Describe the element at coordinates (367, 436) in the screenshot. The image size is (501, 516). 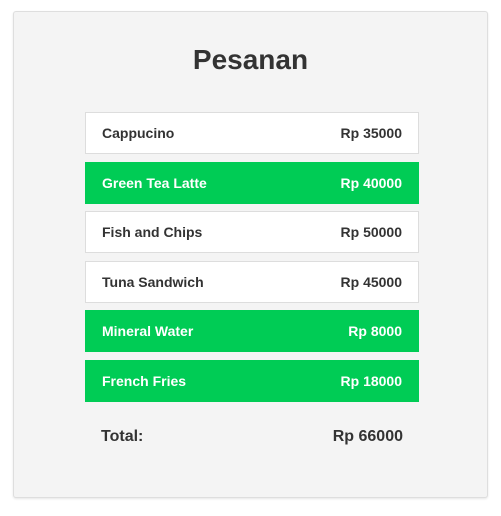
I see `total-value: Rp 66000` at that location.